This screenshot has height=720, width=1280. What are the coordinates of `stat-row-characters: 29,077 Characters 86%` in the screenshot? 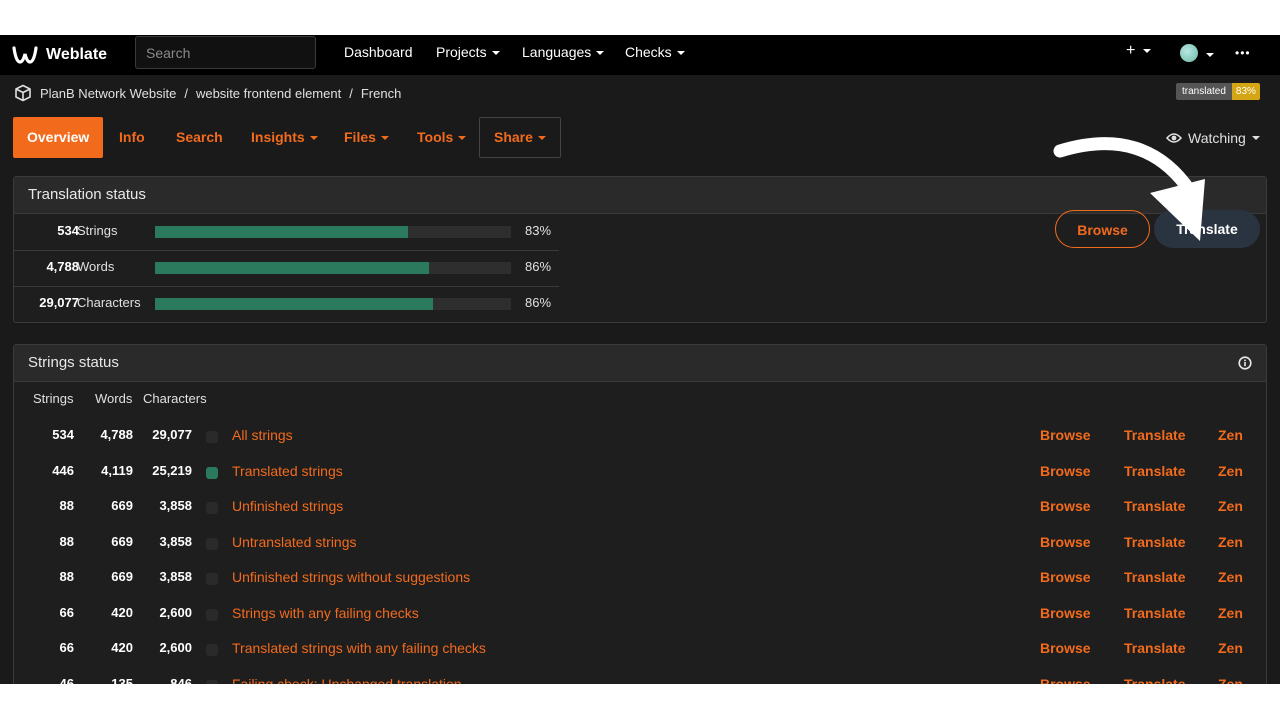 It's located at (286, 304).